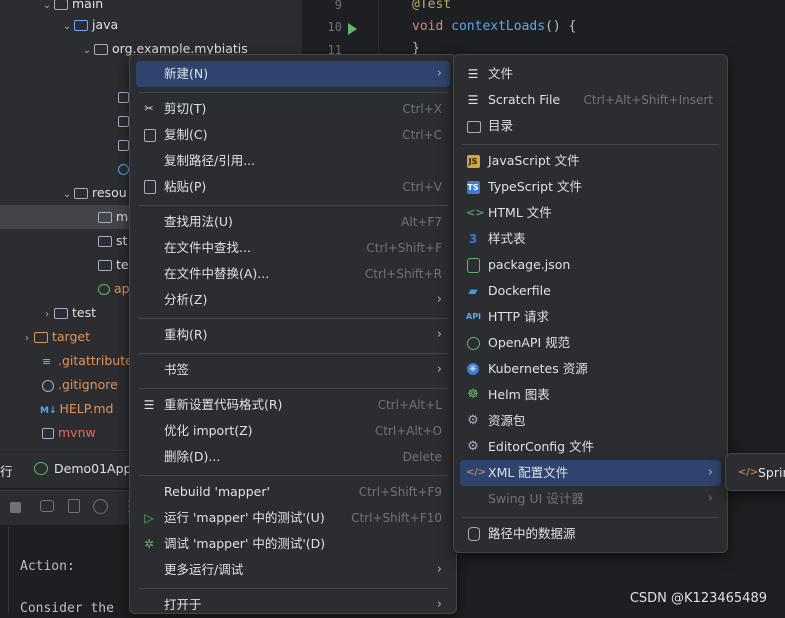 Image resolution: width=785 pixels, height=618 pixels. I want to click on spring-xml-icon: </>, so click(748, 472).